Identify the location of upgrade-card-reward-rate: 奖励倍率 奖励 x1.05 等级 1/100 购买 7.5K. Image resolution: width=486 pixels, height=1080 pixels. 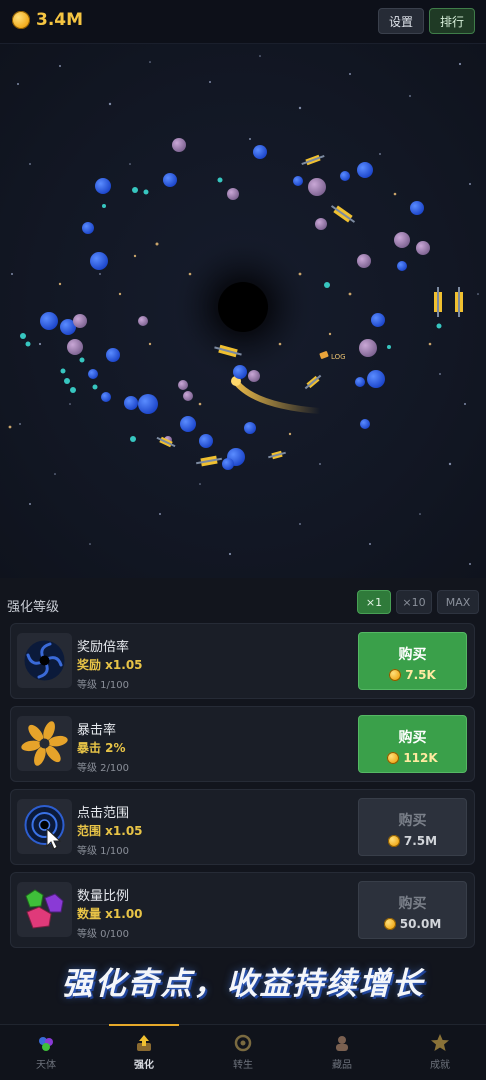
(242, 661).